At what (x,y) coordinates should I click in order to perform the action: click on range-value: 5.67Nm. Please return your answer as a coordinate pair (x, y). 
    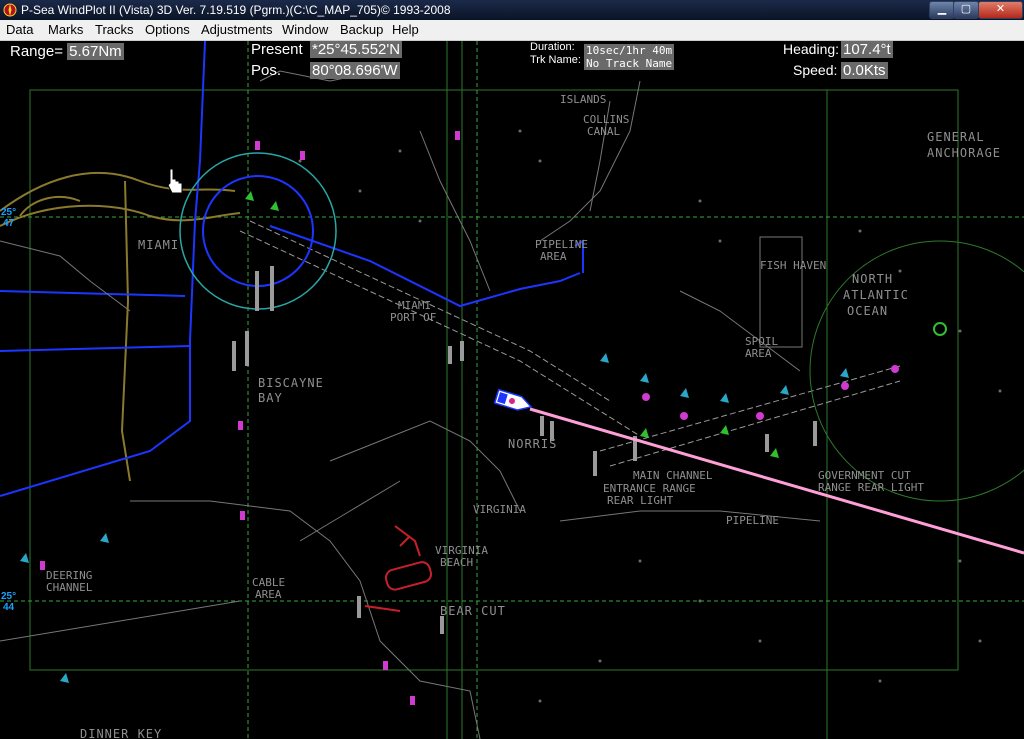
    Looking at the image, I should click on (95, 51).